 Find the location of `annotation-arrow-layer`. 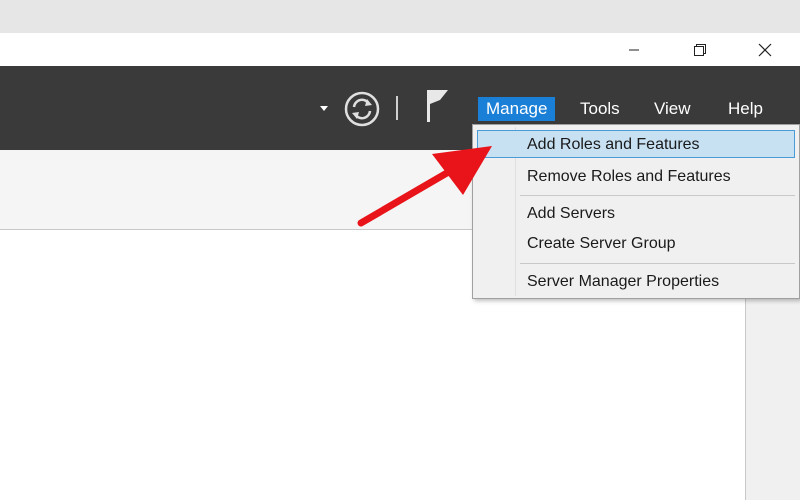

annotation-arrow-layer is located at coordinates (424, 186).